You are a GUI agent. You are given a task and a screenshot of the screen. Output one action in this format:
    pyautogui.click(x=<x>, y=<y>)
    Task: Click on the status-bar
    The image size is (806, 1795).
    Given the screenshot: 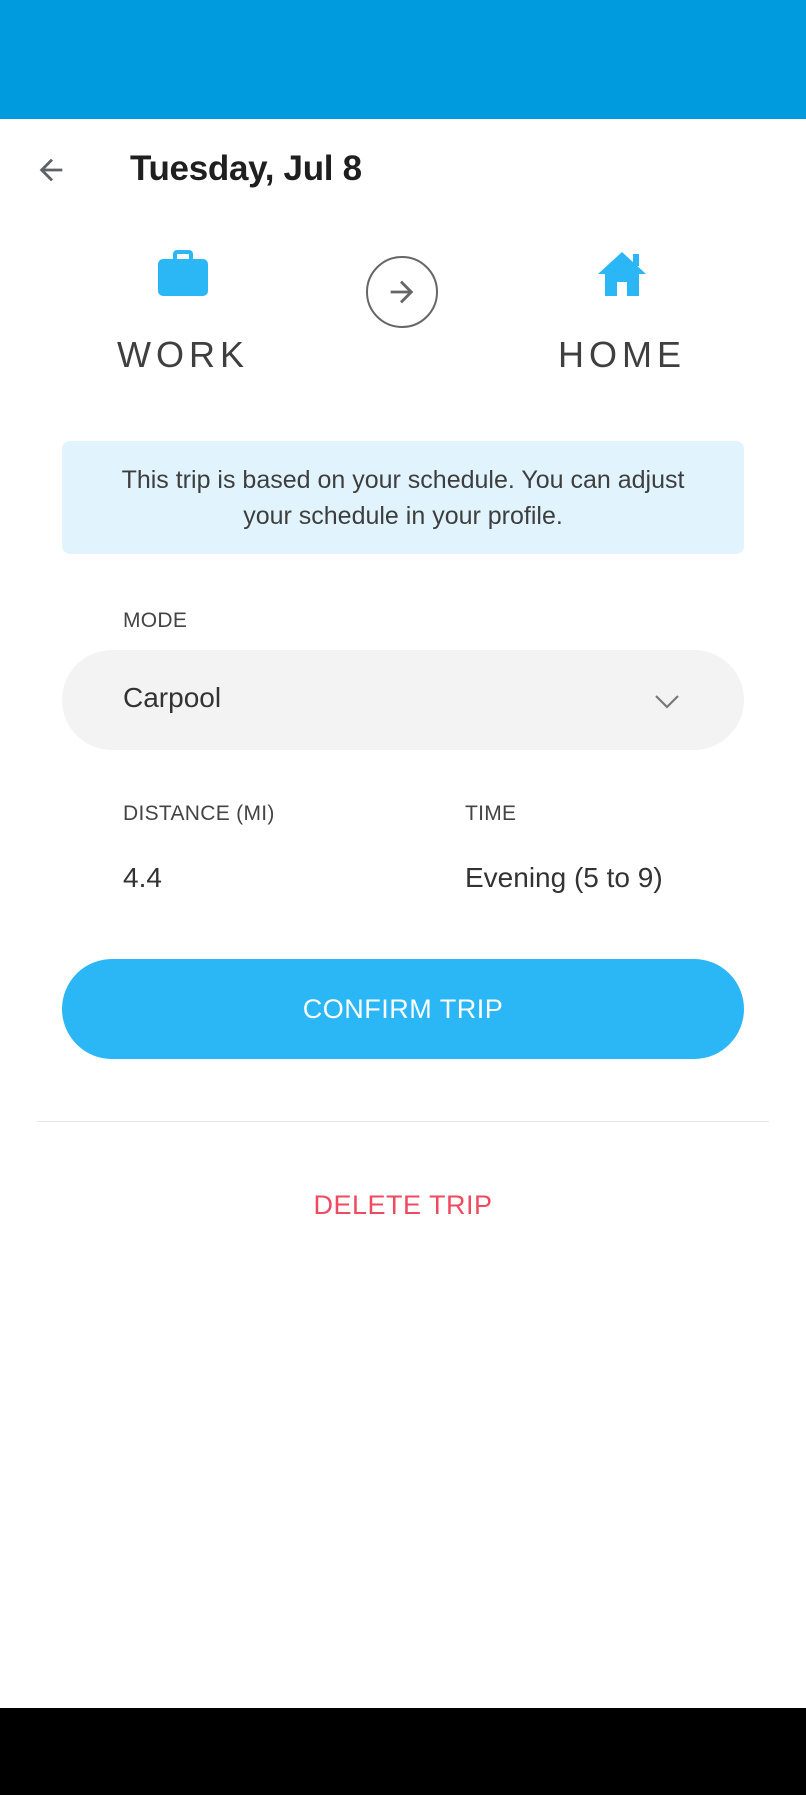 What is the action you would take?
    pyautogui.click(x=403, y=59)
    